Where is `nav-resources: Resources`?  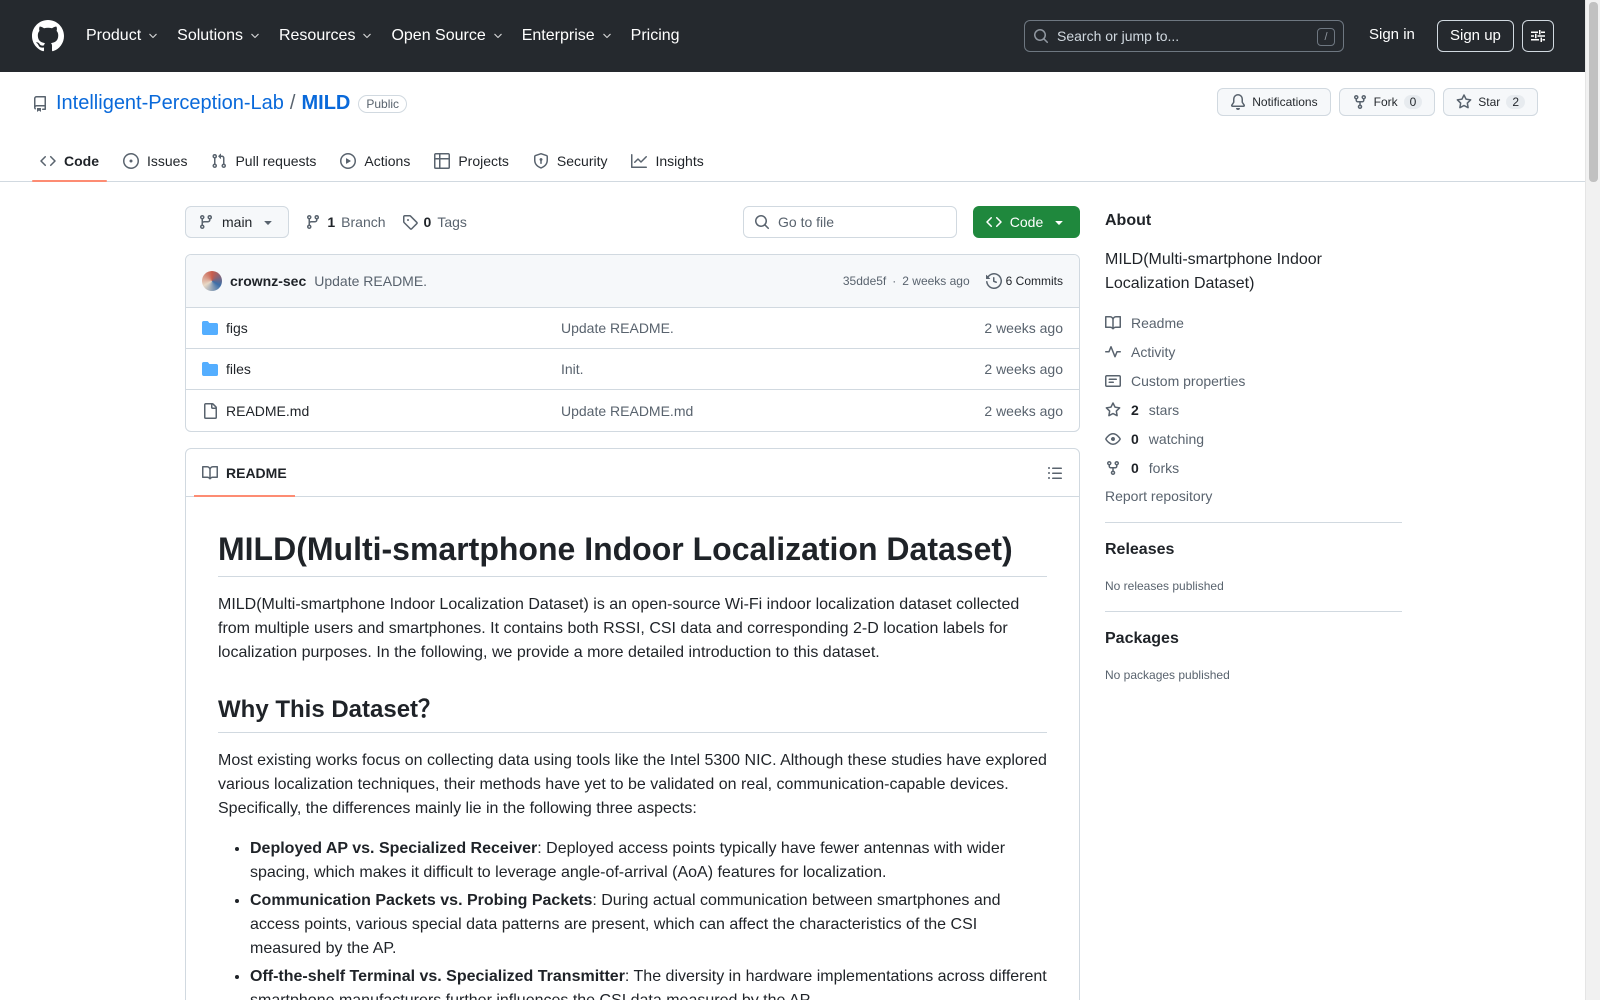 nav-resources: Resources is located at coordinates (326, 36).